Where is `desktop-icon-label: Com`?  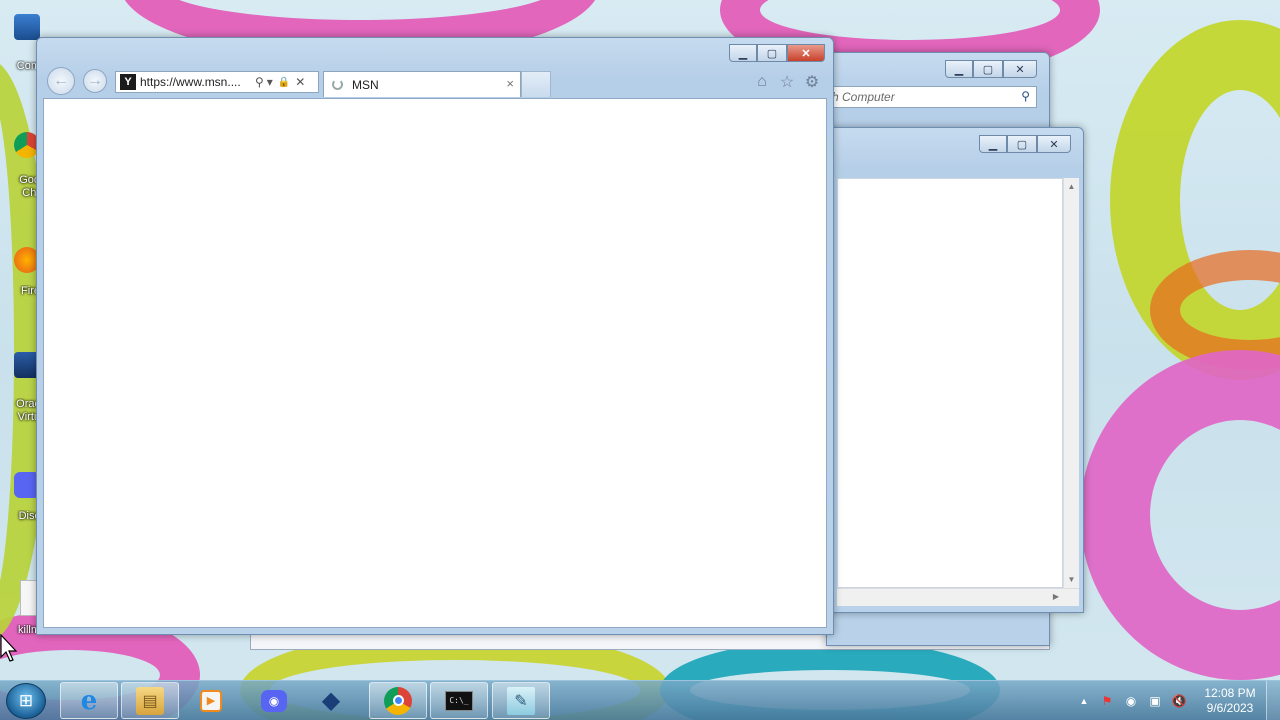
desktop-icon-label: Com is located at coordinates (28, 66).